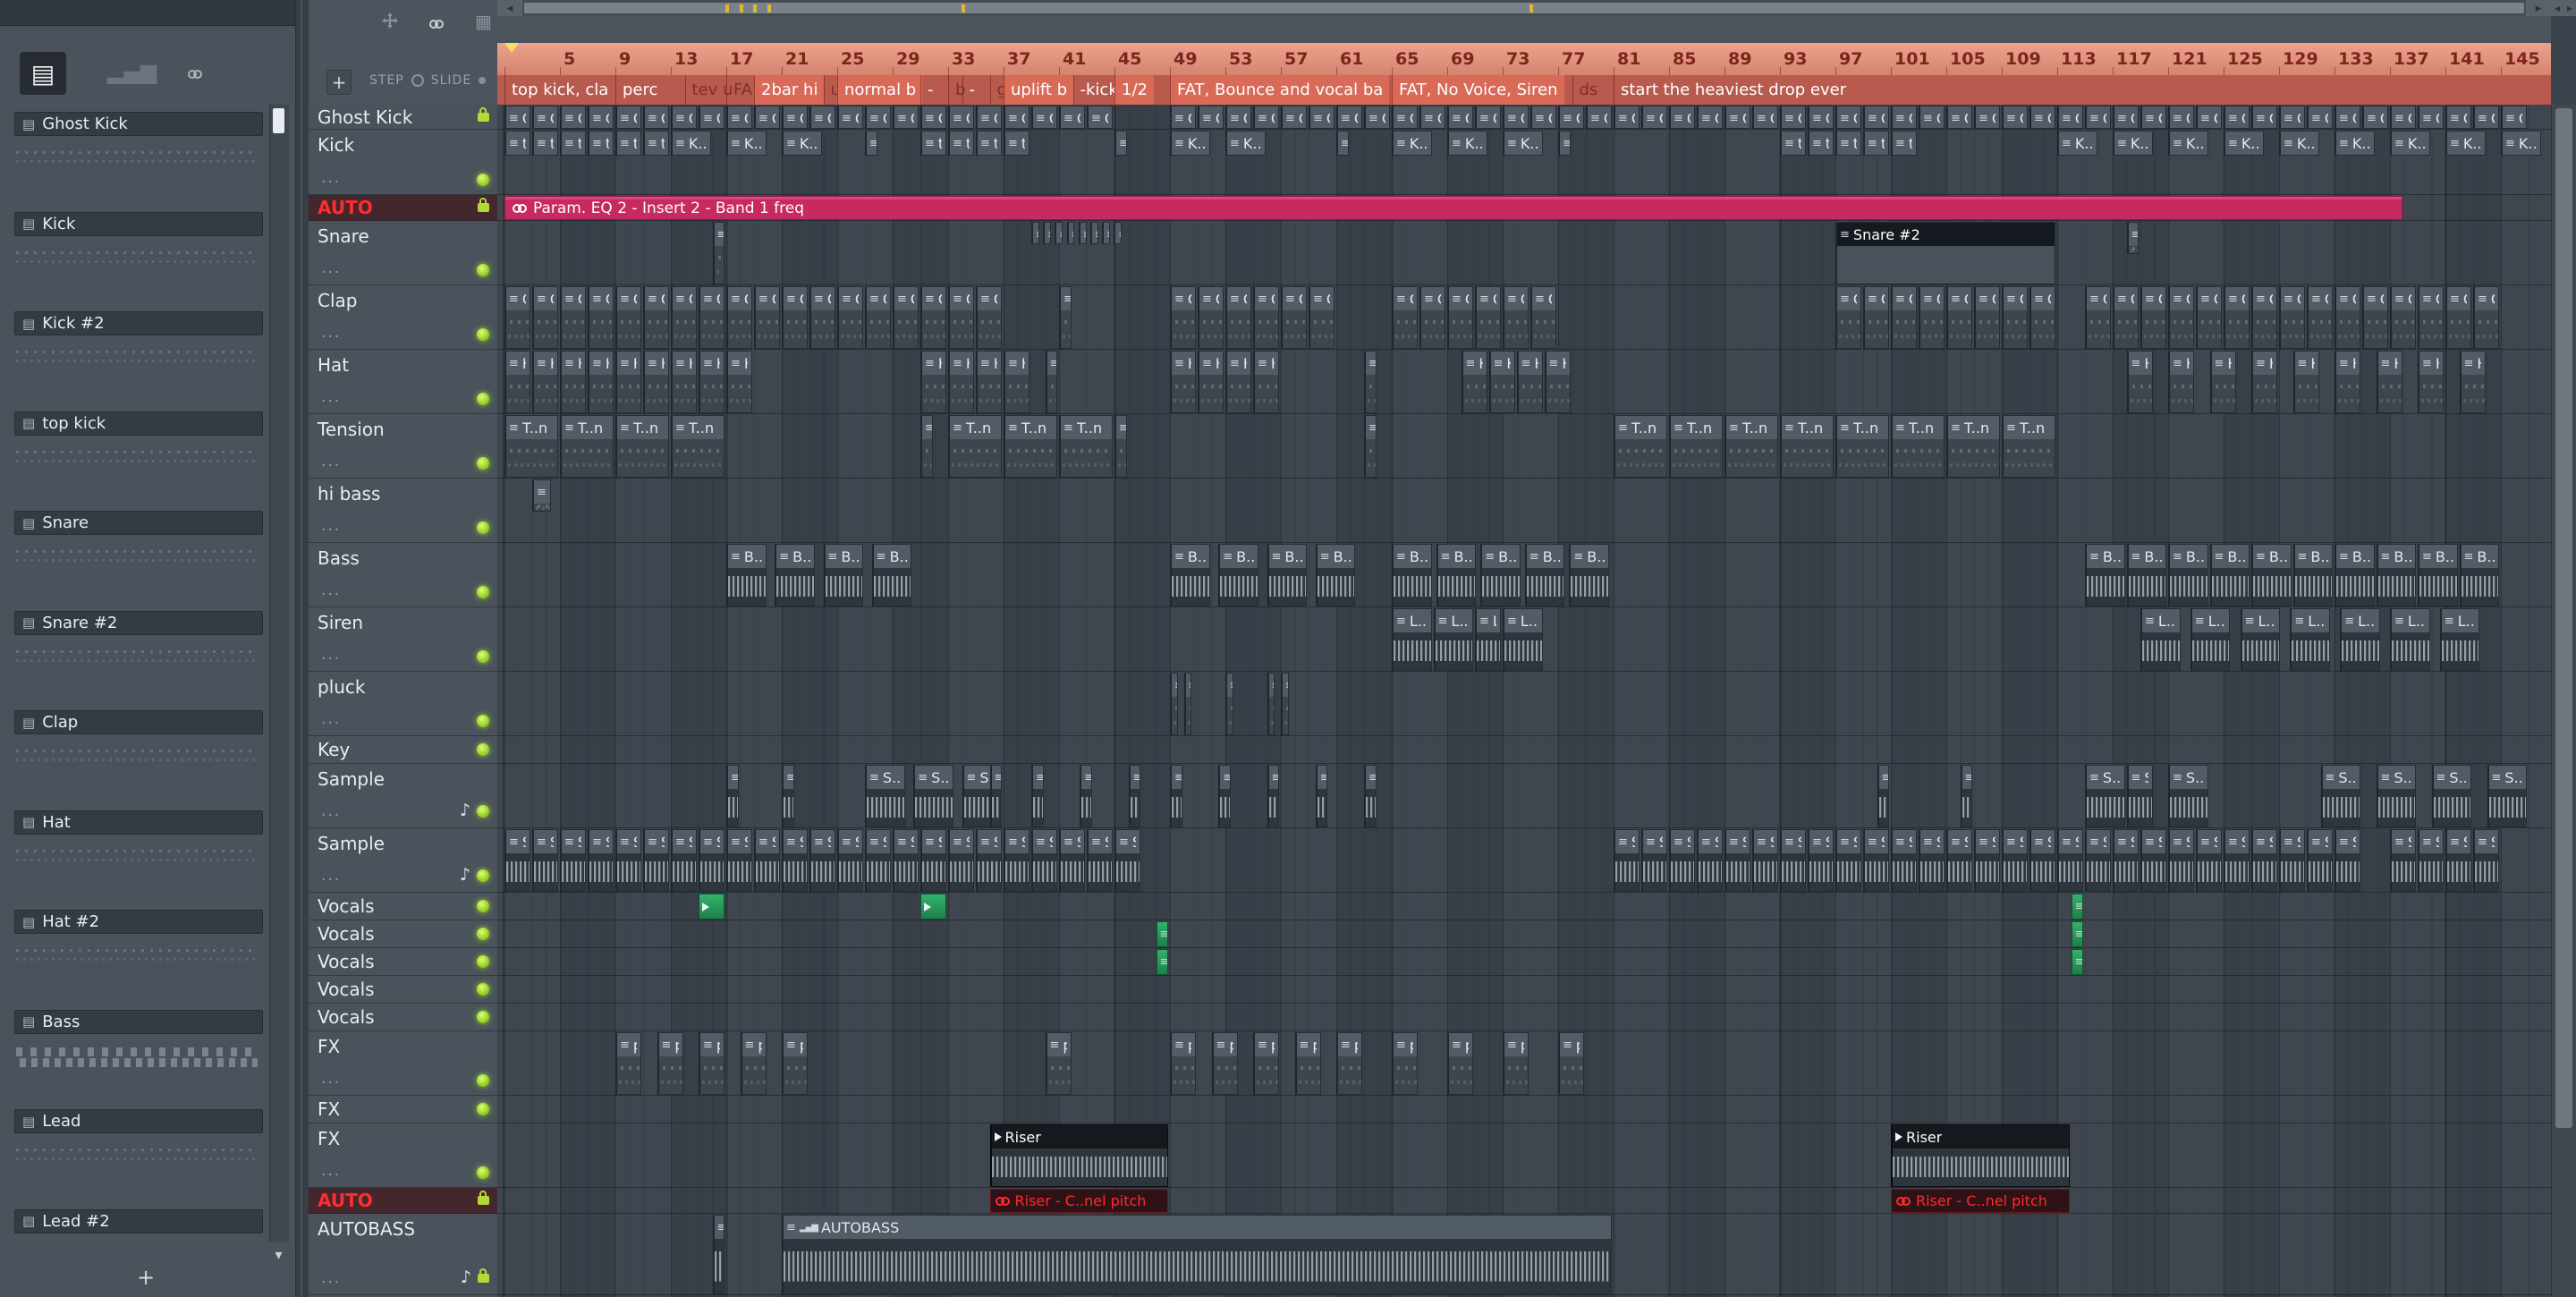 The image size is (2576, 1297). I want to click on track-lane-autobass-23: ≡≡▂▄▆AUTOBASS, so click(1524, 1254).